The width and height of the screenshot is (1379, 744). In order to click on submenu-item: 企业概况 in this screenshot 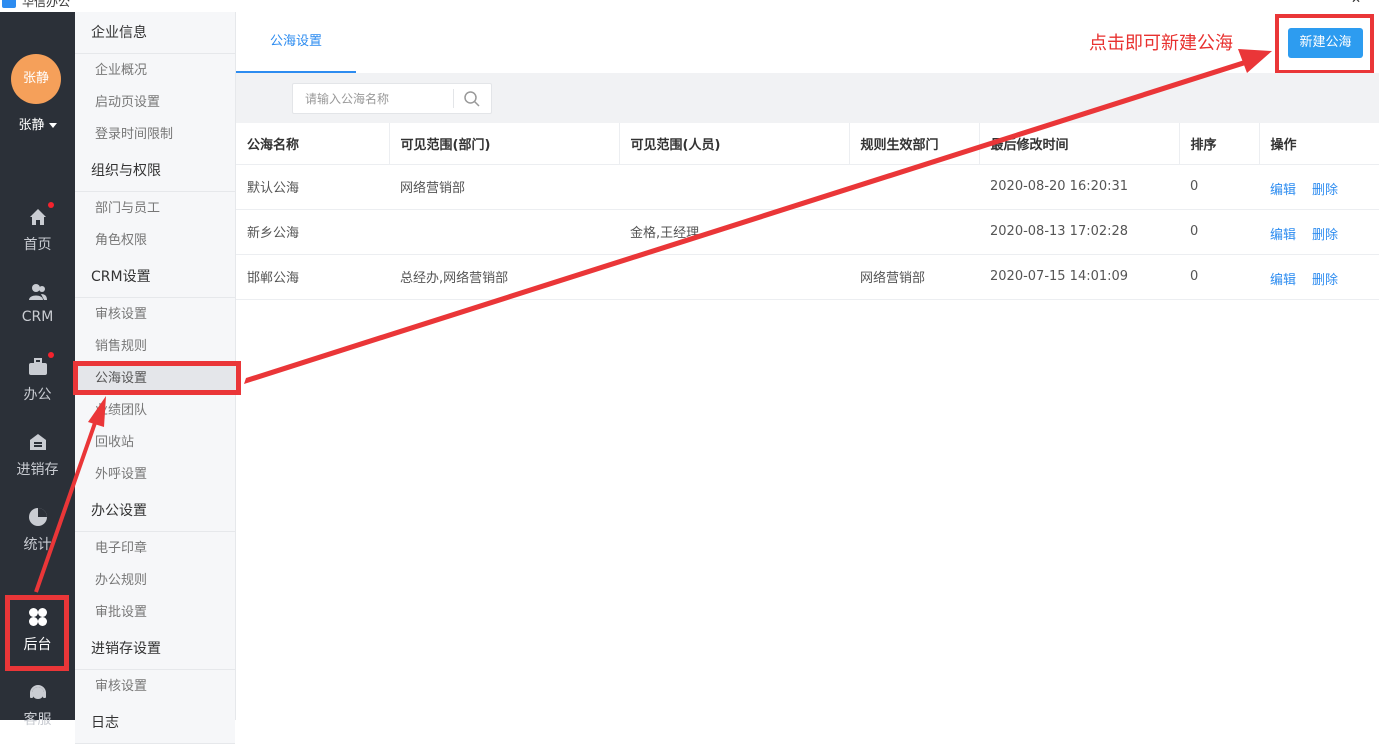, I will do `click(155, 71)`.